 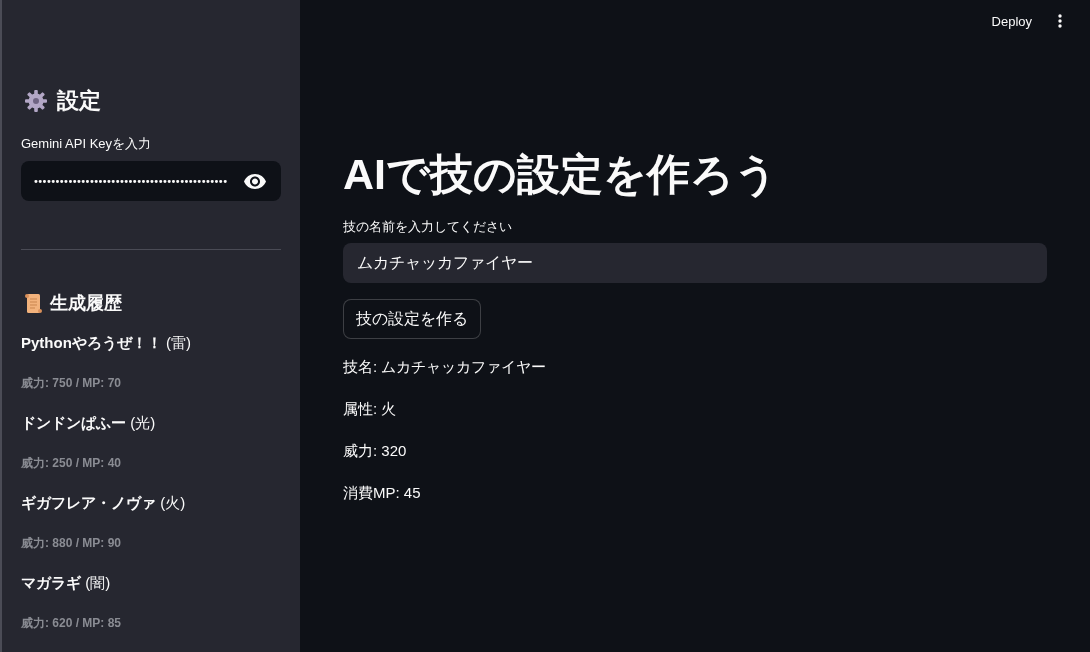 What do you see at coordinates (103, 503) in the screenshot?
I see `history-item-title: ギガフレア・ノヴァ (火)` at bounding box center [103, 503].